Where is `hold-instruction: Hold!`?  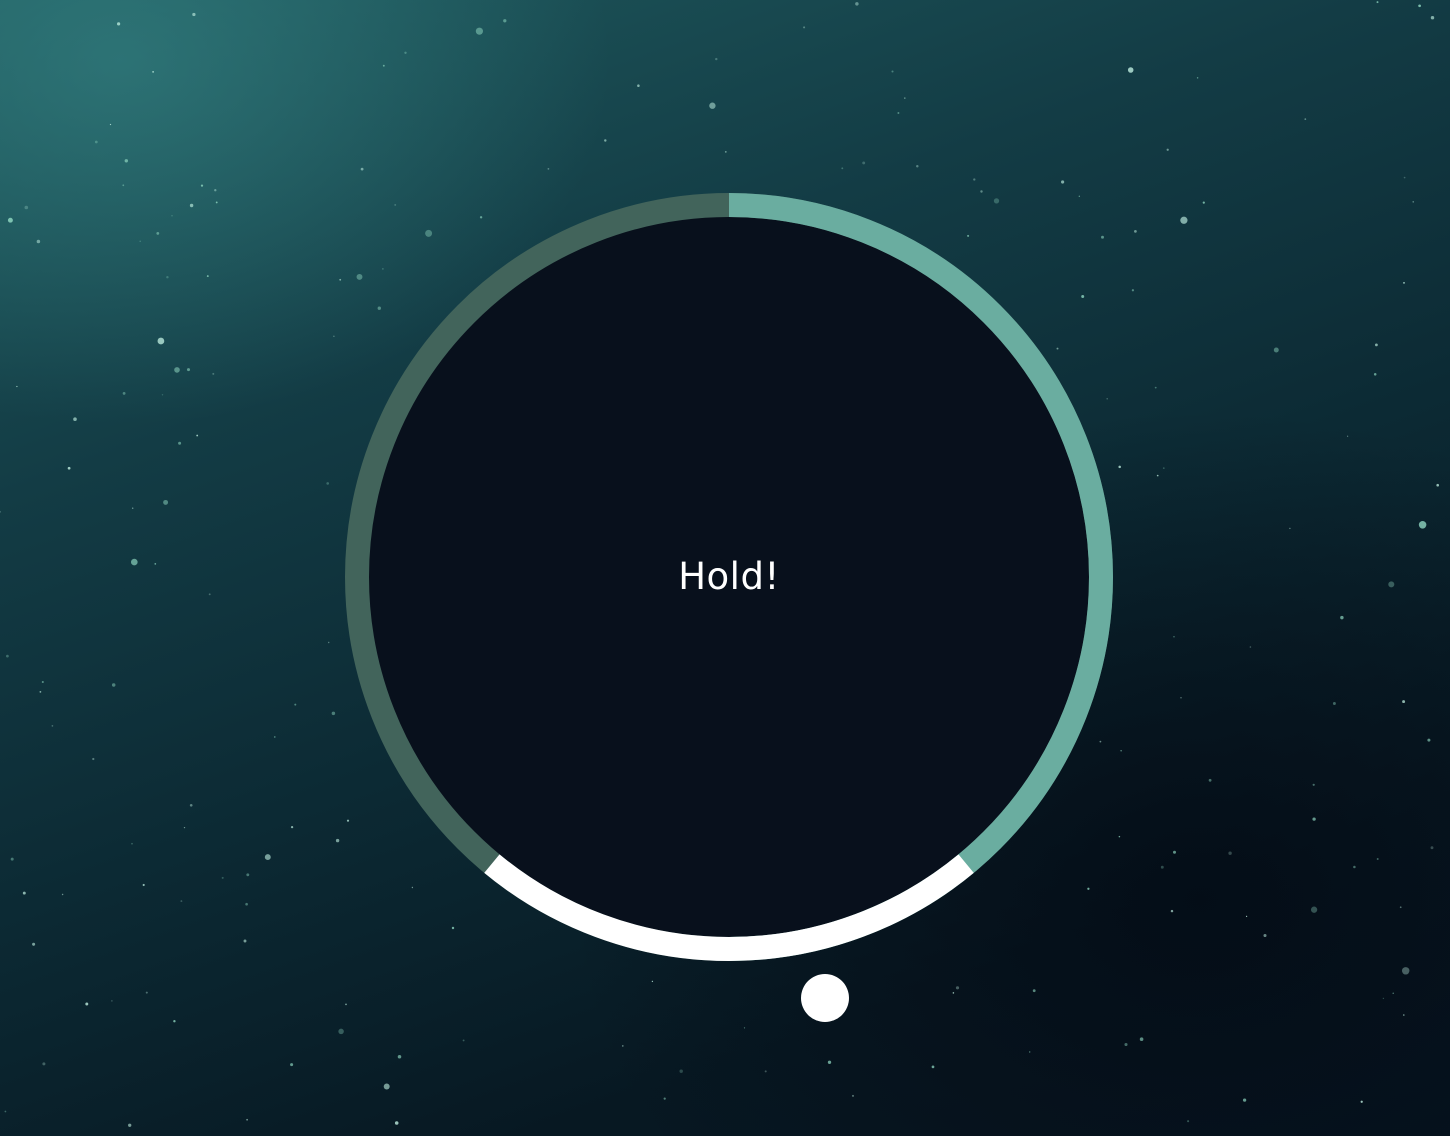 hold-instruction: Hold! is located at coordinates (729, 576).